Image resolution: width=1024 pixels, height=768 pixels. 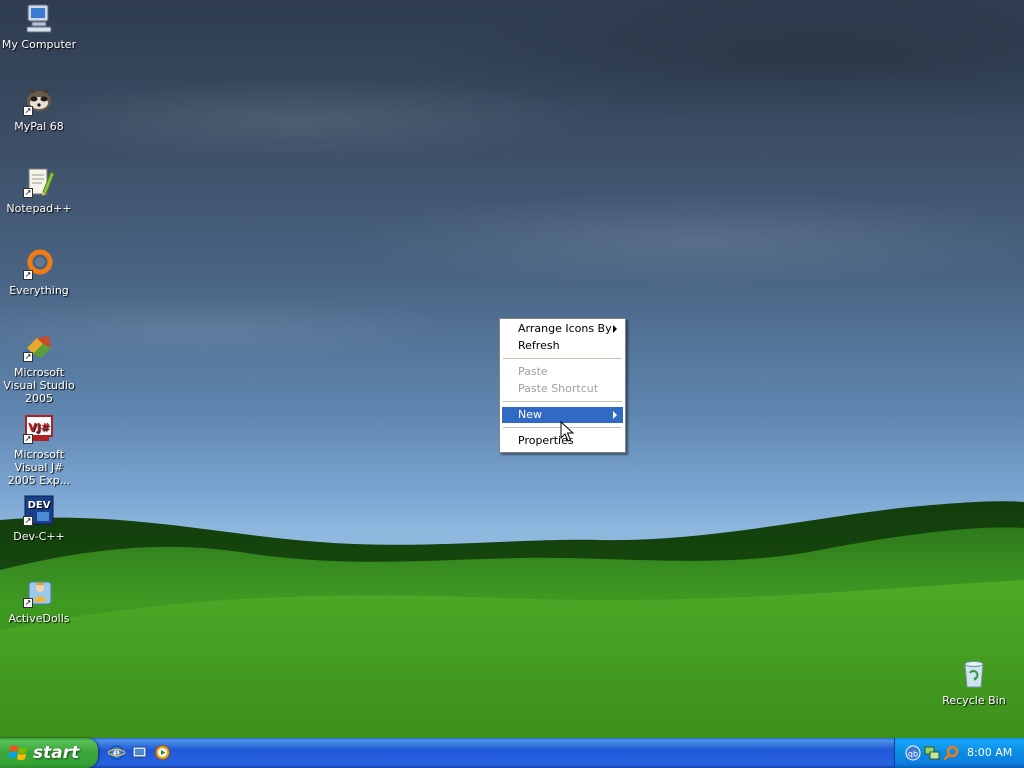 I want to click on show-desktop-icon, so click(x=139, y=752).